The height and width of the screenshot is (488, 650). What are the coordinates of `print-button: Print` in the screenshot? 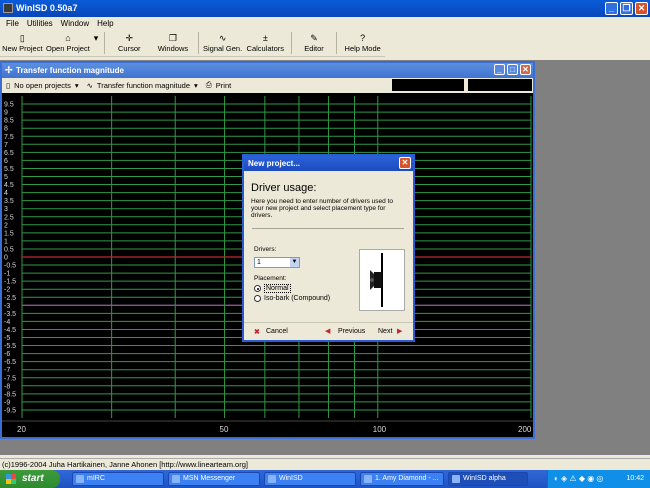 It's located at (223, 85).